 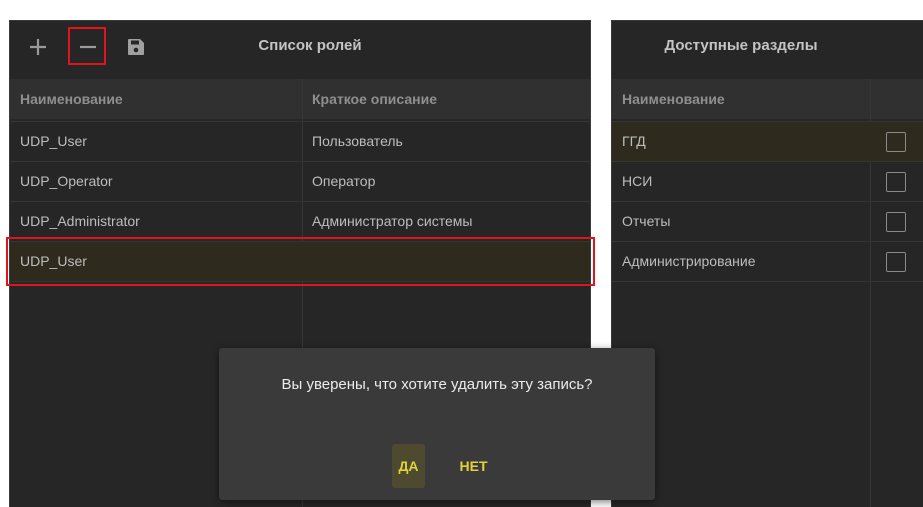 I want to click on minus-icon, so click(x=88, y=47).